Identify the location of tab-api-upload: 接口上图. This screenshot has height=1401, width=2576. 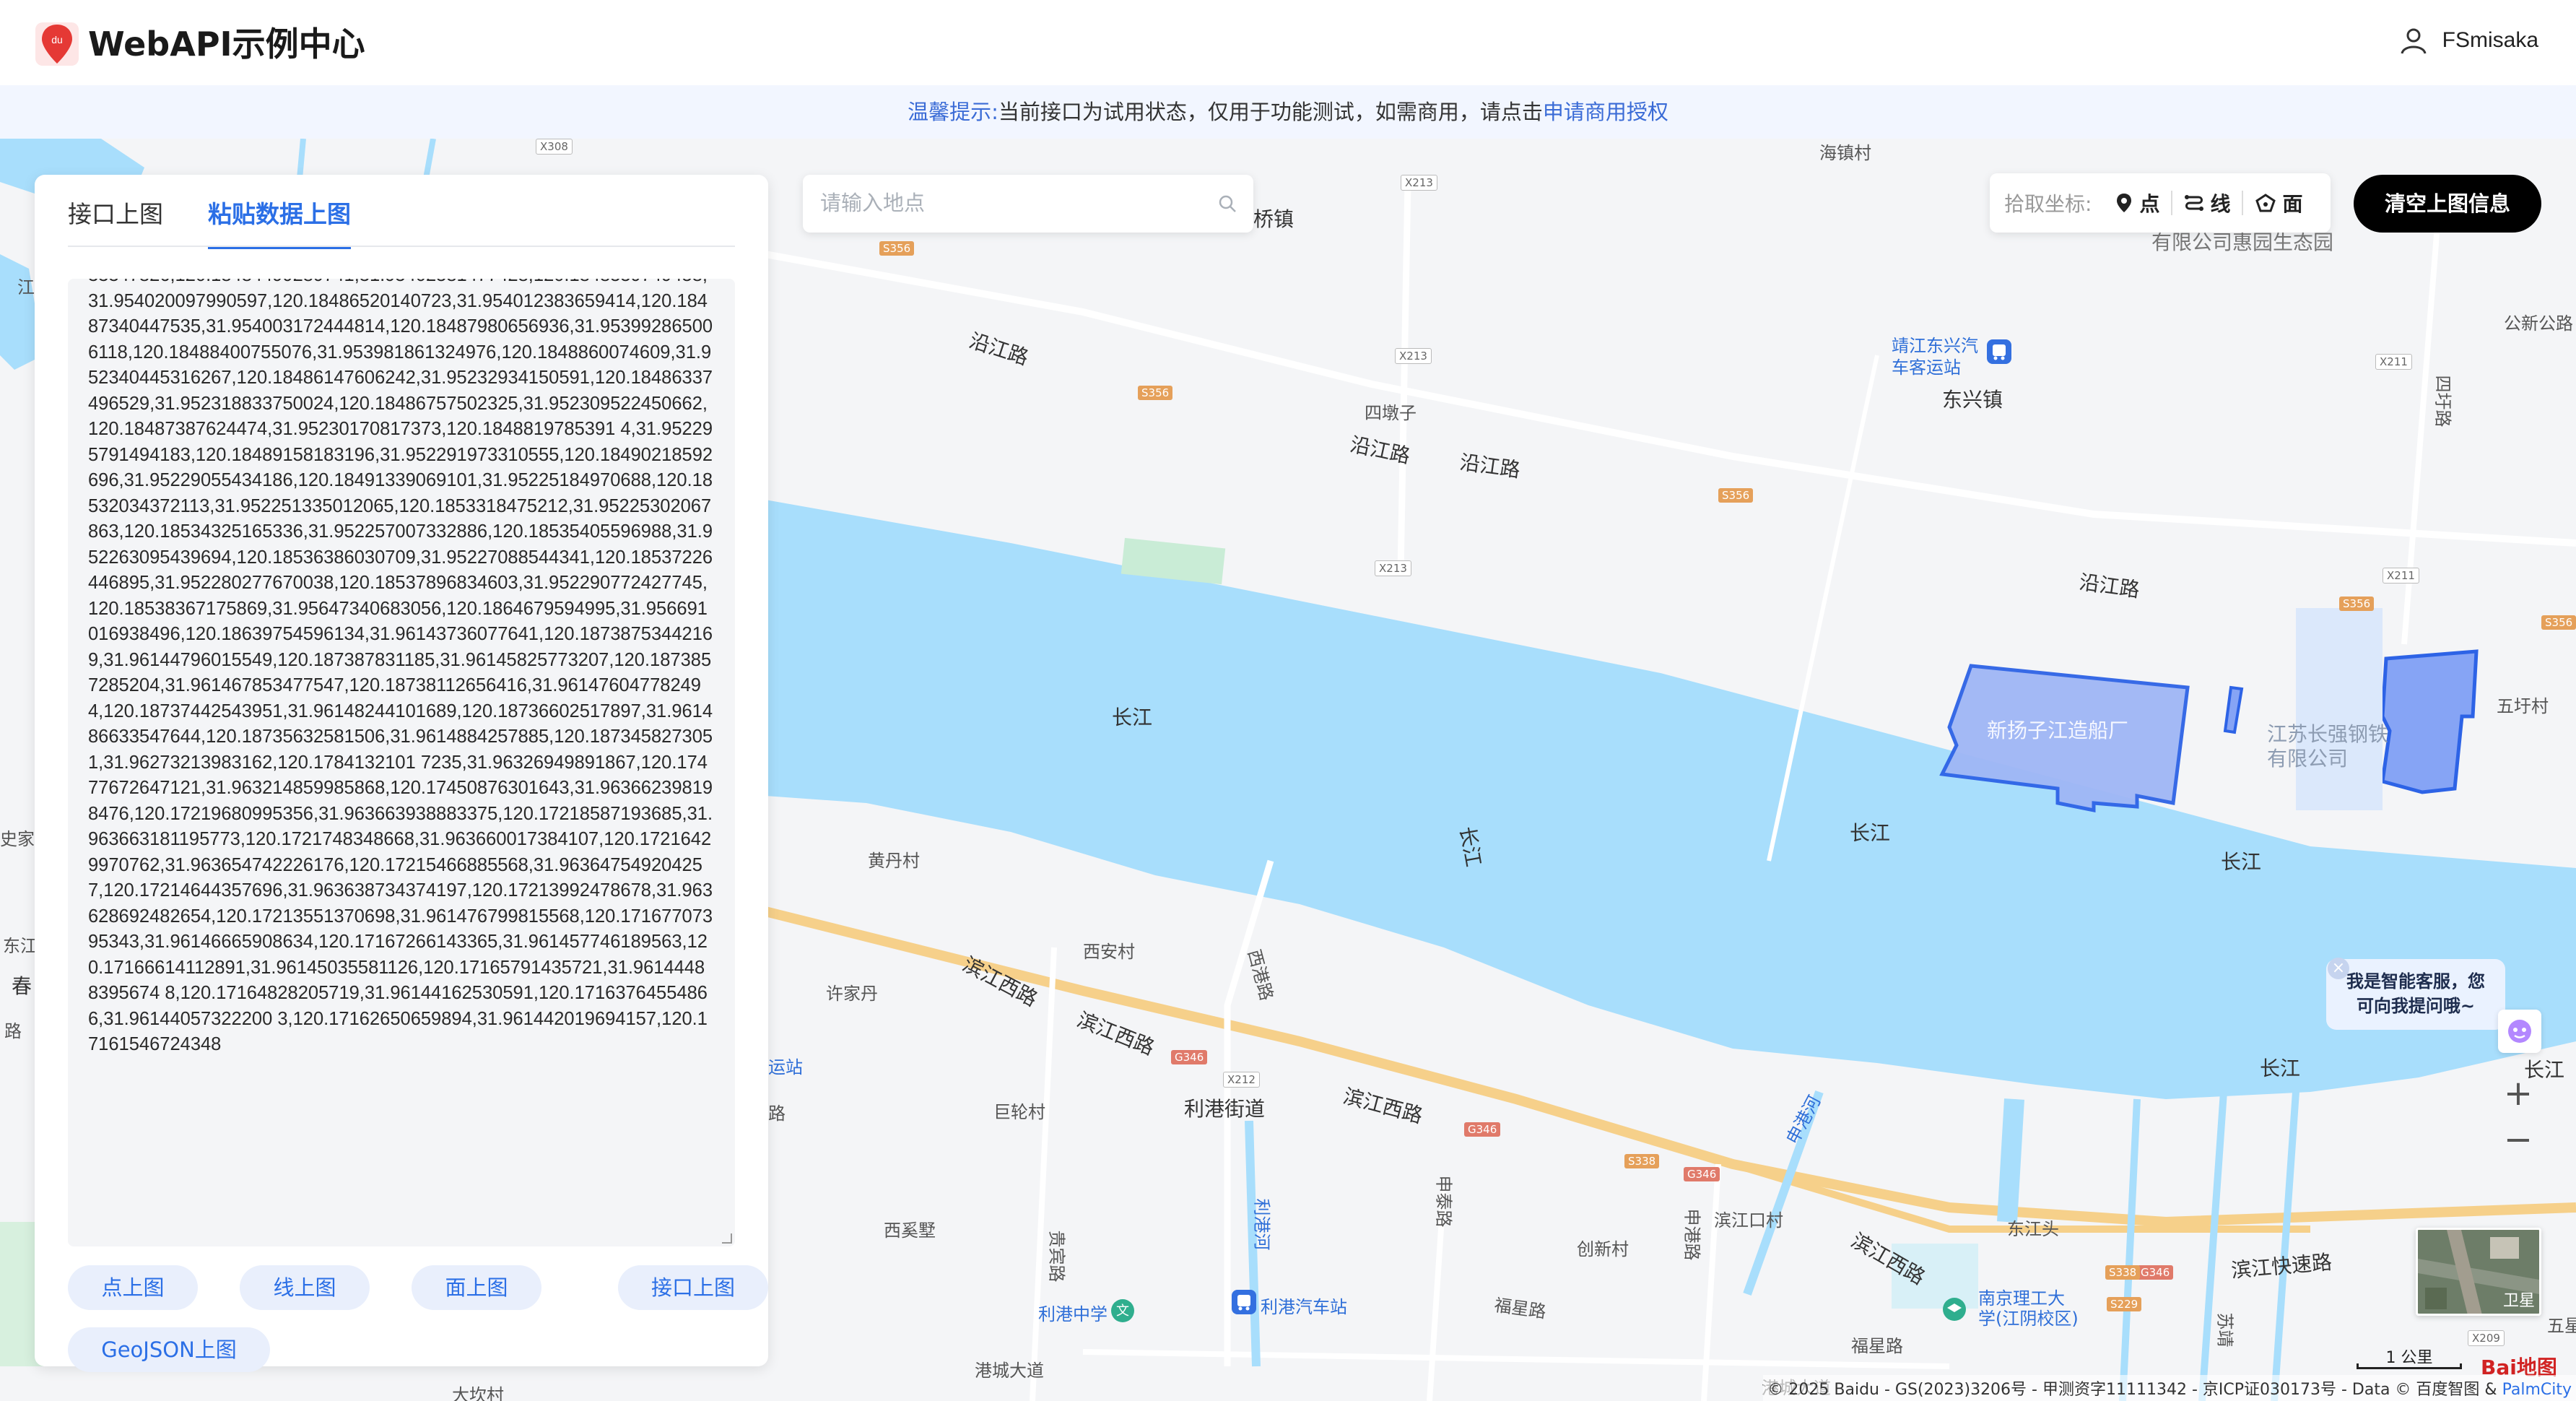
(115, 222).